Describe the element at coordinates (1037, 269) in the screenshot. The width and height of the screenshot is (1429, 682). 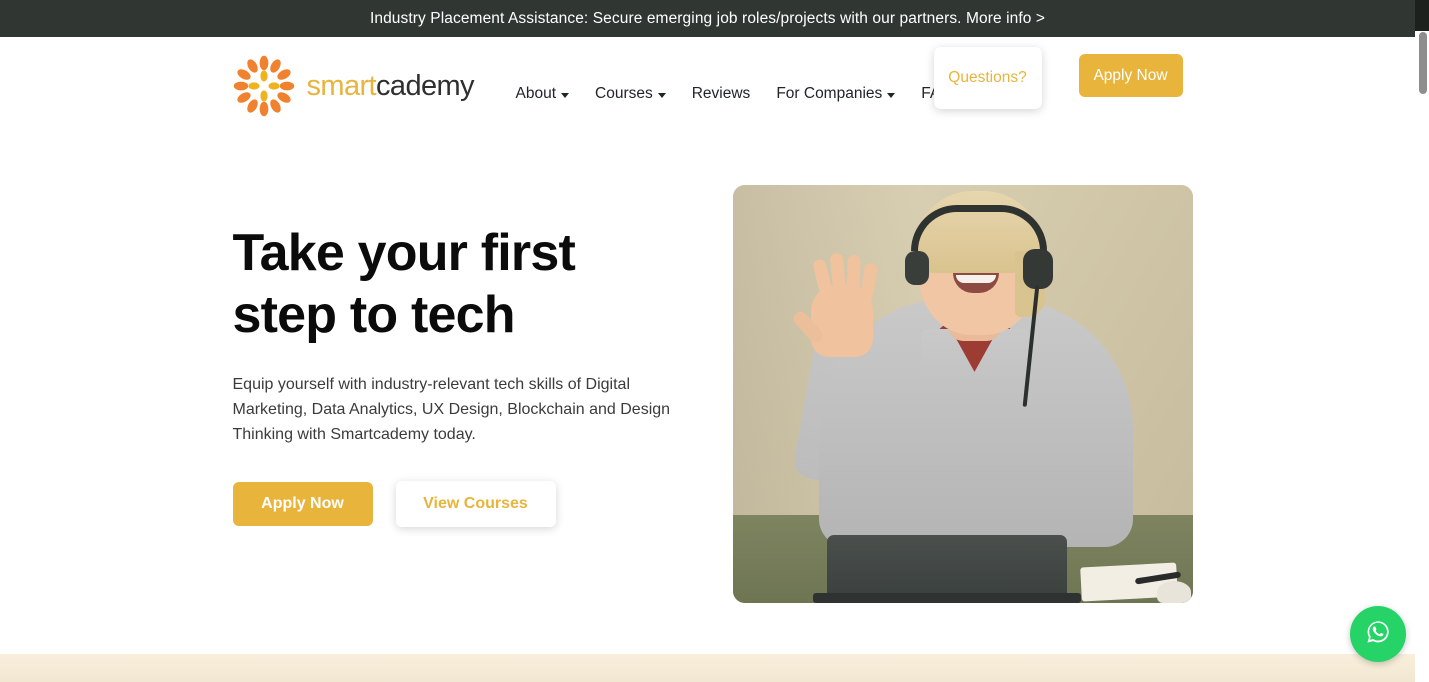
I see `photo-headphone-earcup-right` at that location.